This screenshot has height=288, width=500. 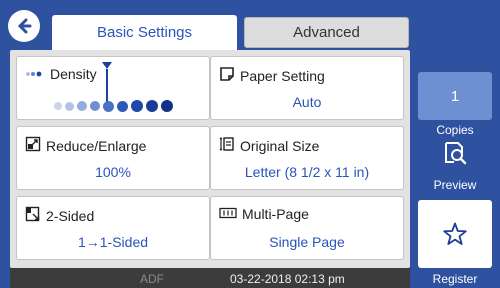 I want to click on two-sided-tile: 2-Sided 1→1-Sided, so click(x=113, y=228).